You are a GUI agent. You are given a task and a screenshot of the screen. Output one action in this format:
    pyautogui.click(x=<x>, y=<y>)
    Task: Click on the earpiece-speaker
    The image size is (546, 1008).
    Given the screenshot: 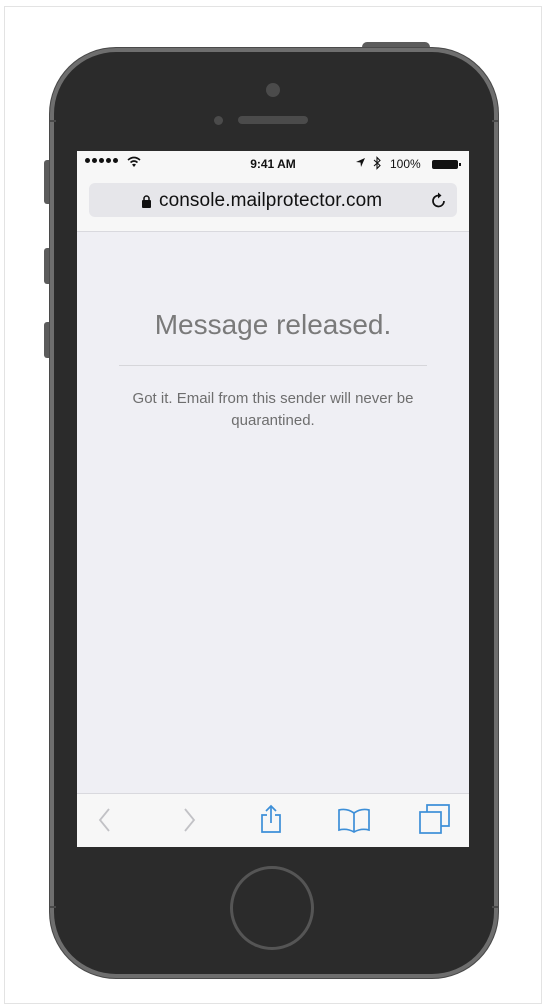 What is the action you would take?
    pyautogui.click(x=273, y=120)
    